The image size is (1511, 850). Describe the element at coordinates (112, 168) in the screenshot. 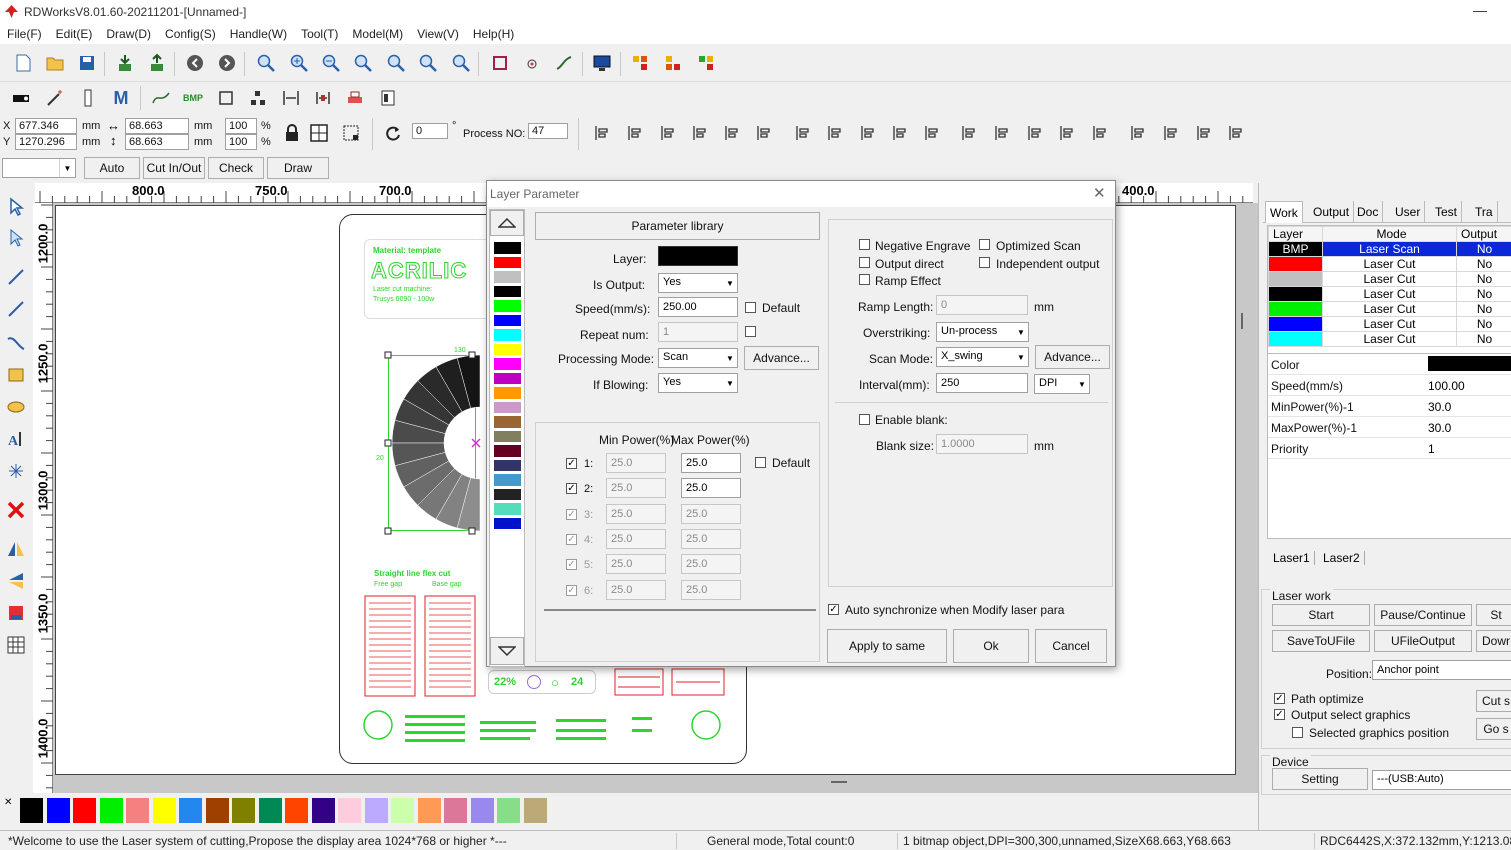

I see `auto-button: Auto` at that location.